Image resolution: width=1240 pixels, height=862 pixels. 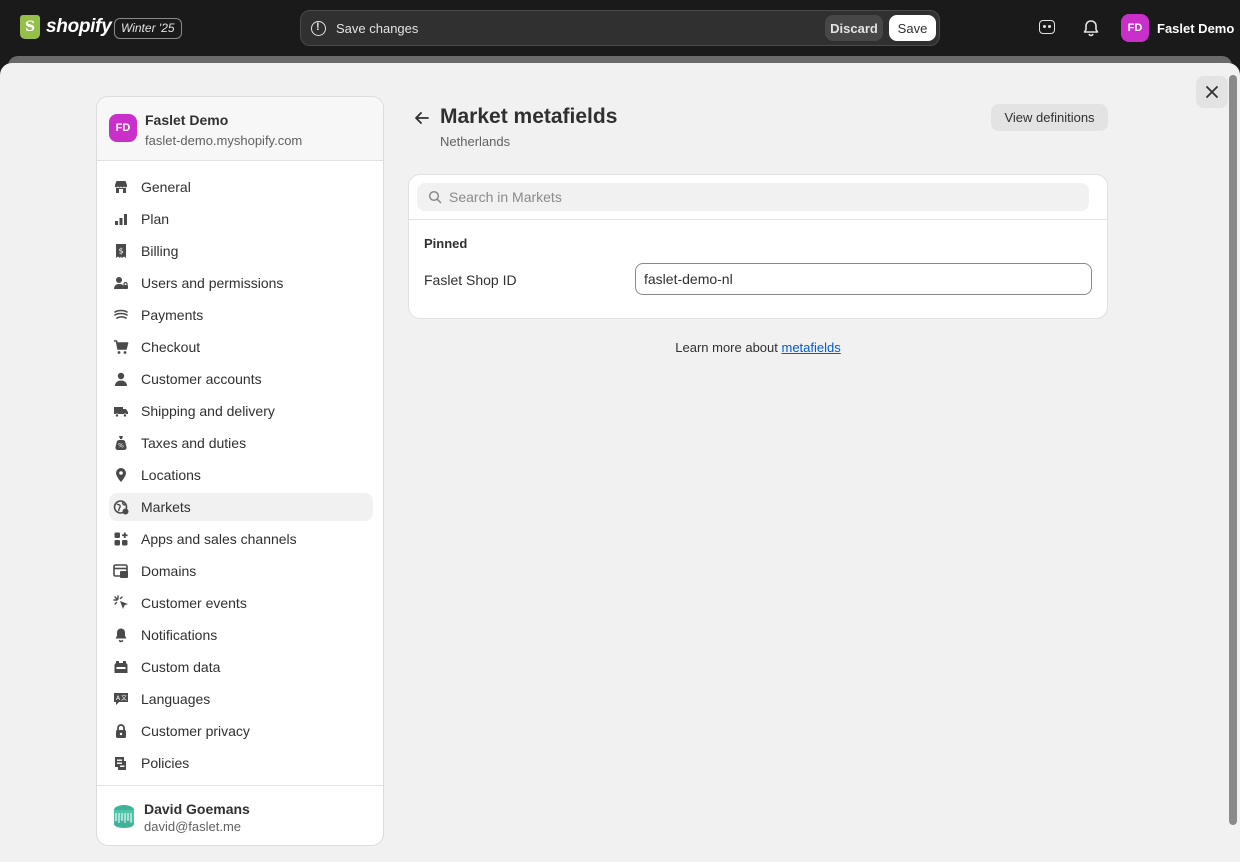 I want to click on sidebar-item-locations: Locations, so click(x=241, y=475).